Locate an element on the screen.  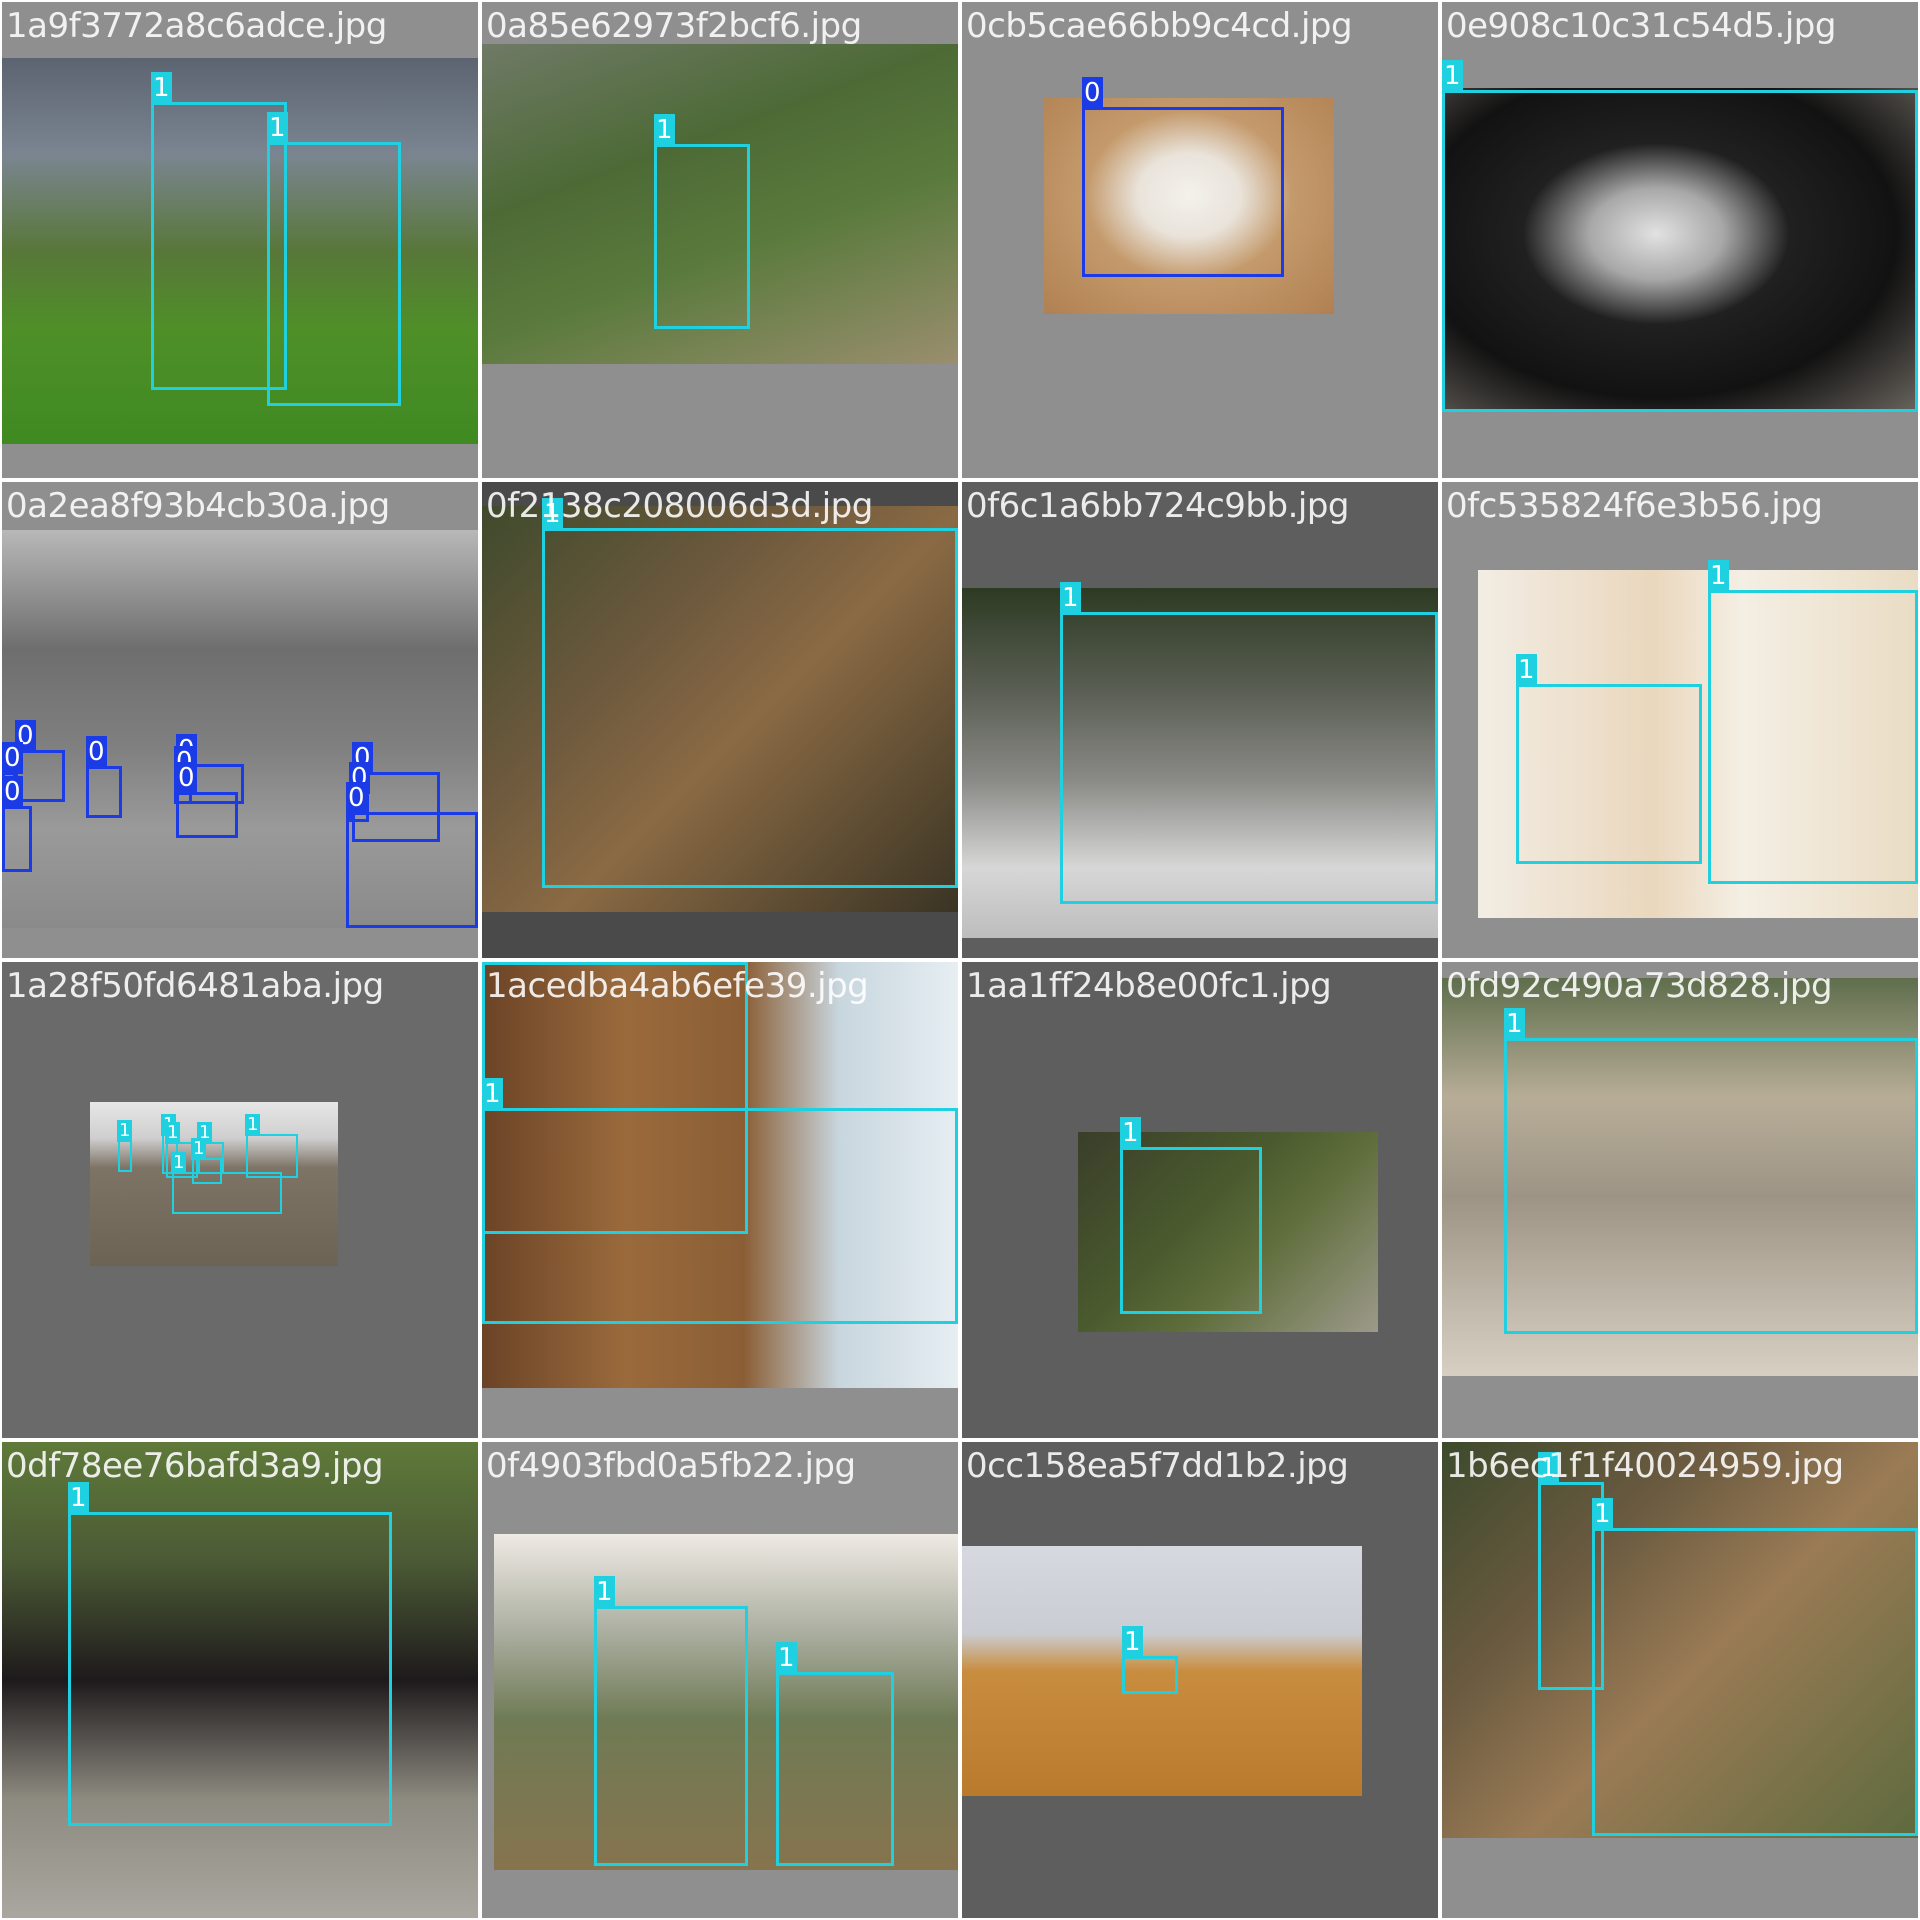
image-tile: 1 1 0f4903fbd0a5fb22.jpg is located at coordinates (720, 1680).